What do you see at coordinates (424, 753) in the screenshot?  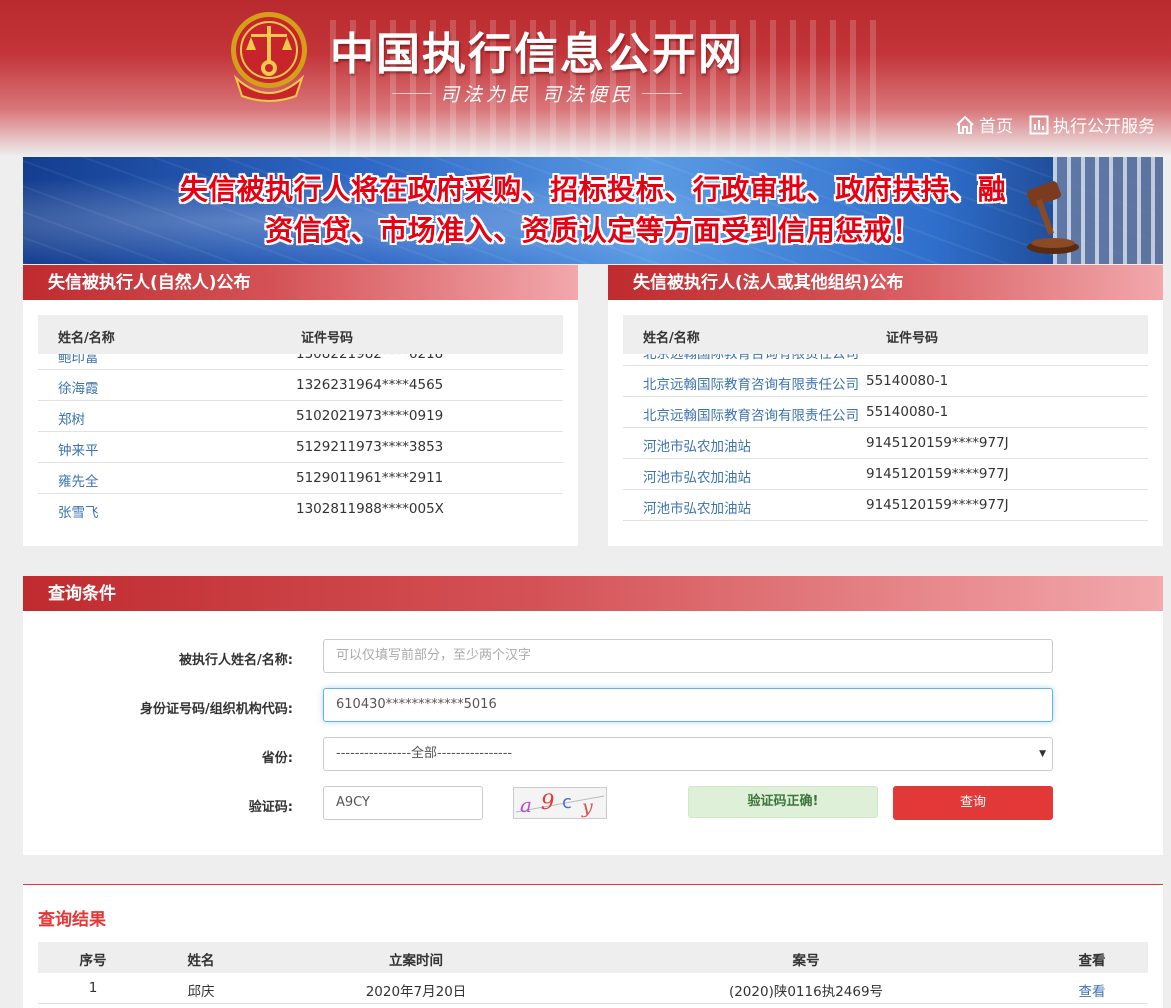 I see `province-select-value: ----------------全部----------------` at bounding box center [424, 753].